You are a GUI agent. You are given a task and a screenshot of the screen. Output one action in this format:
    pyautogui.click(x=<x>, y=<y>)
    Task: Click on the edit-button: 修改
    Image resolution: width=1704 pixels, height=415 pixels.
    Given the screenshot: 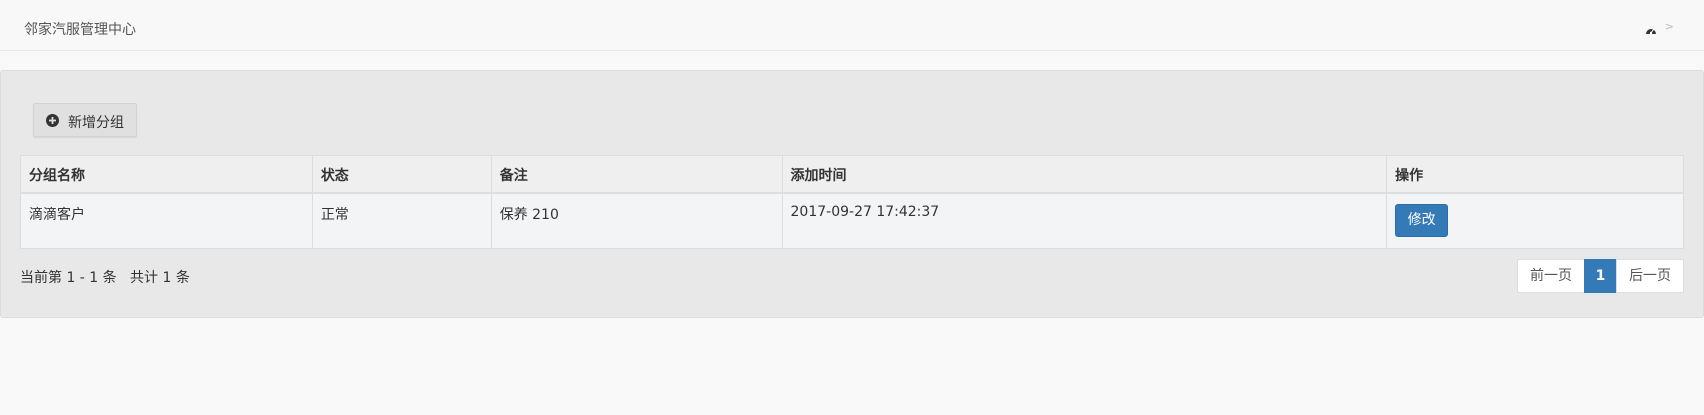 What is the action you would take?
    pyautogui.click(x=1422, y=220)
    